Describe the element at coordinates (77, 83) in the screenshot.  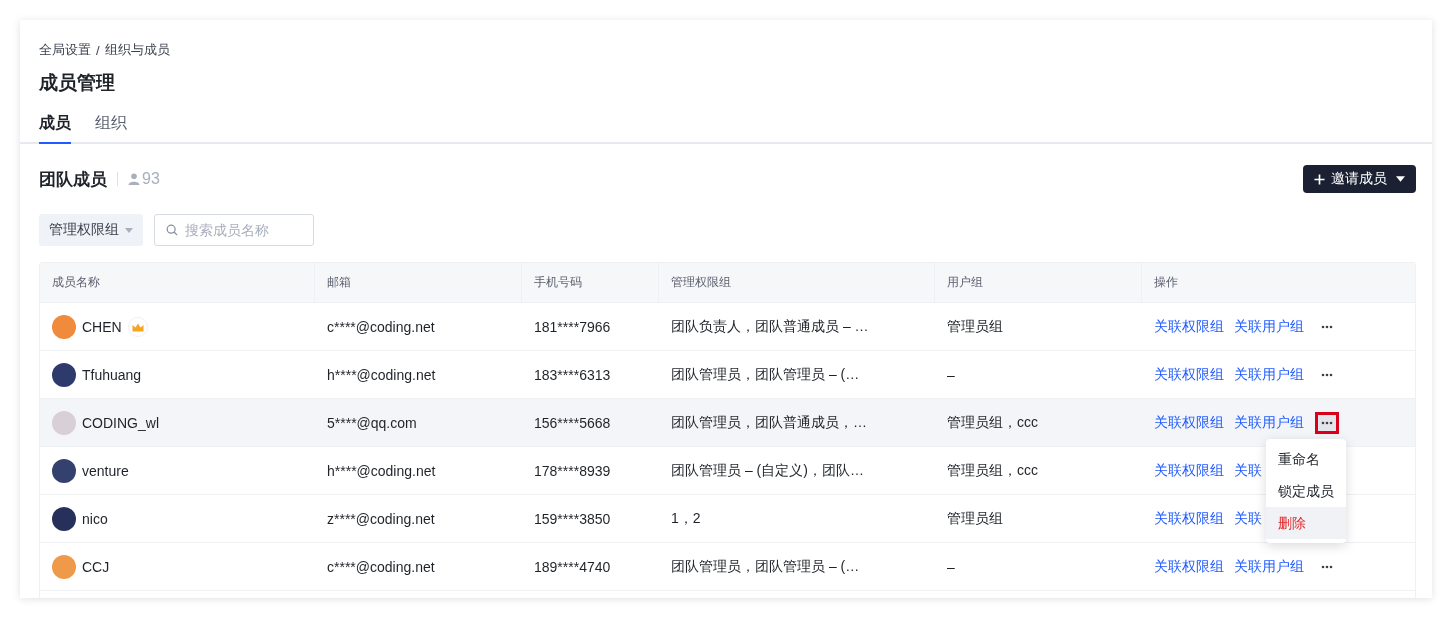
I see `page-title: 成员管理` at that location.